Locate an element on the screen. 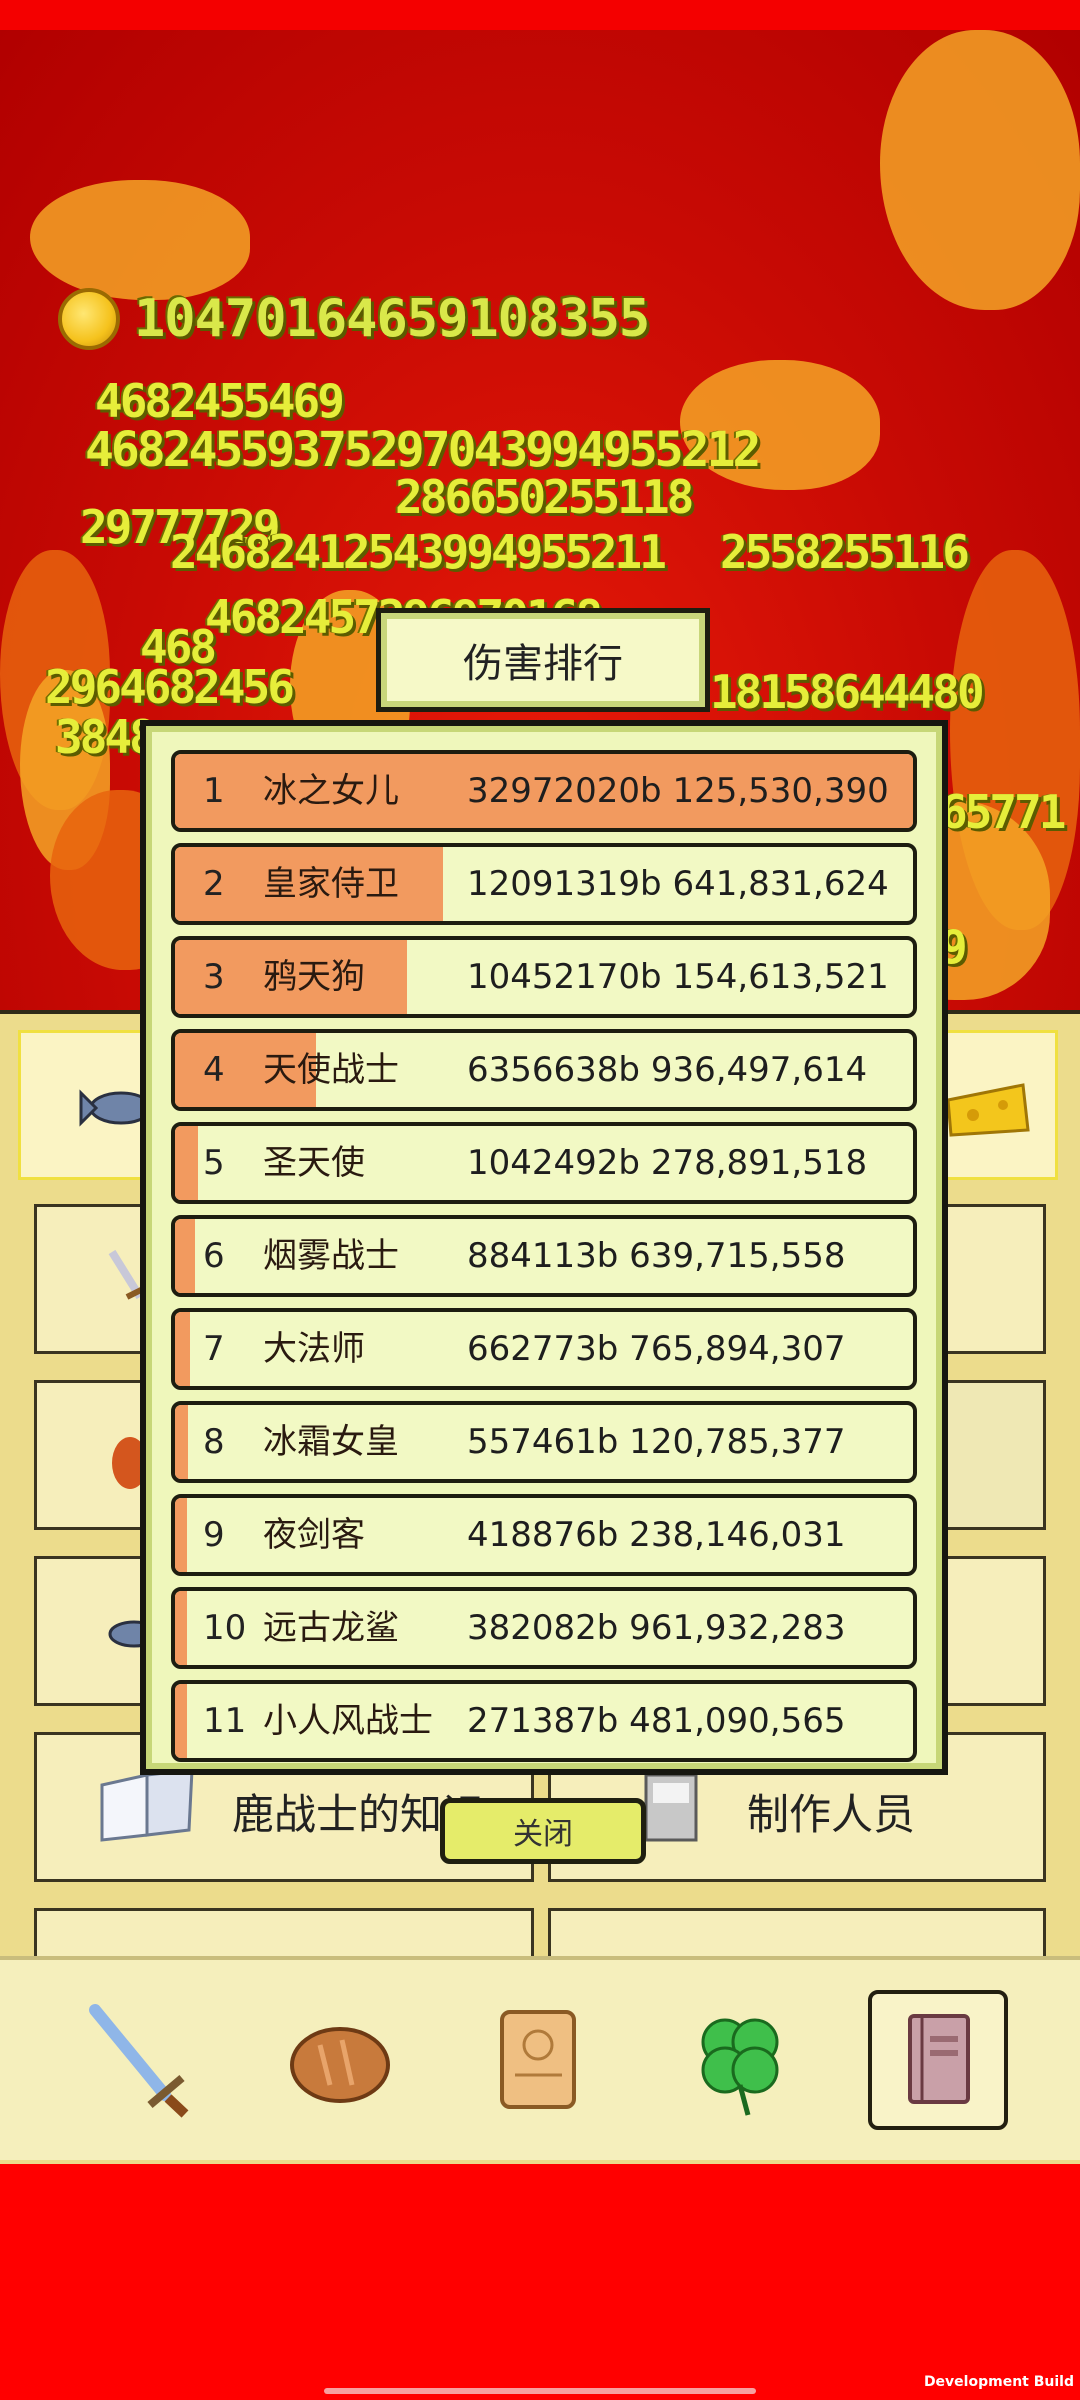 The image size is (1080, 2400). scroll-icon is located at coordinates (538, 2059).